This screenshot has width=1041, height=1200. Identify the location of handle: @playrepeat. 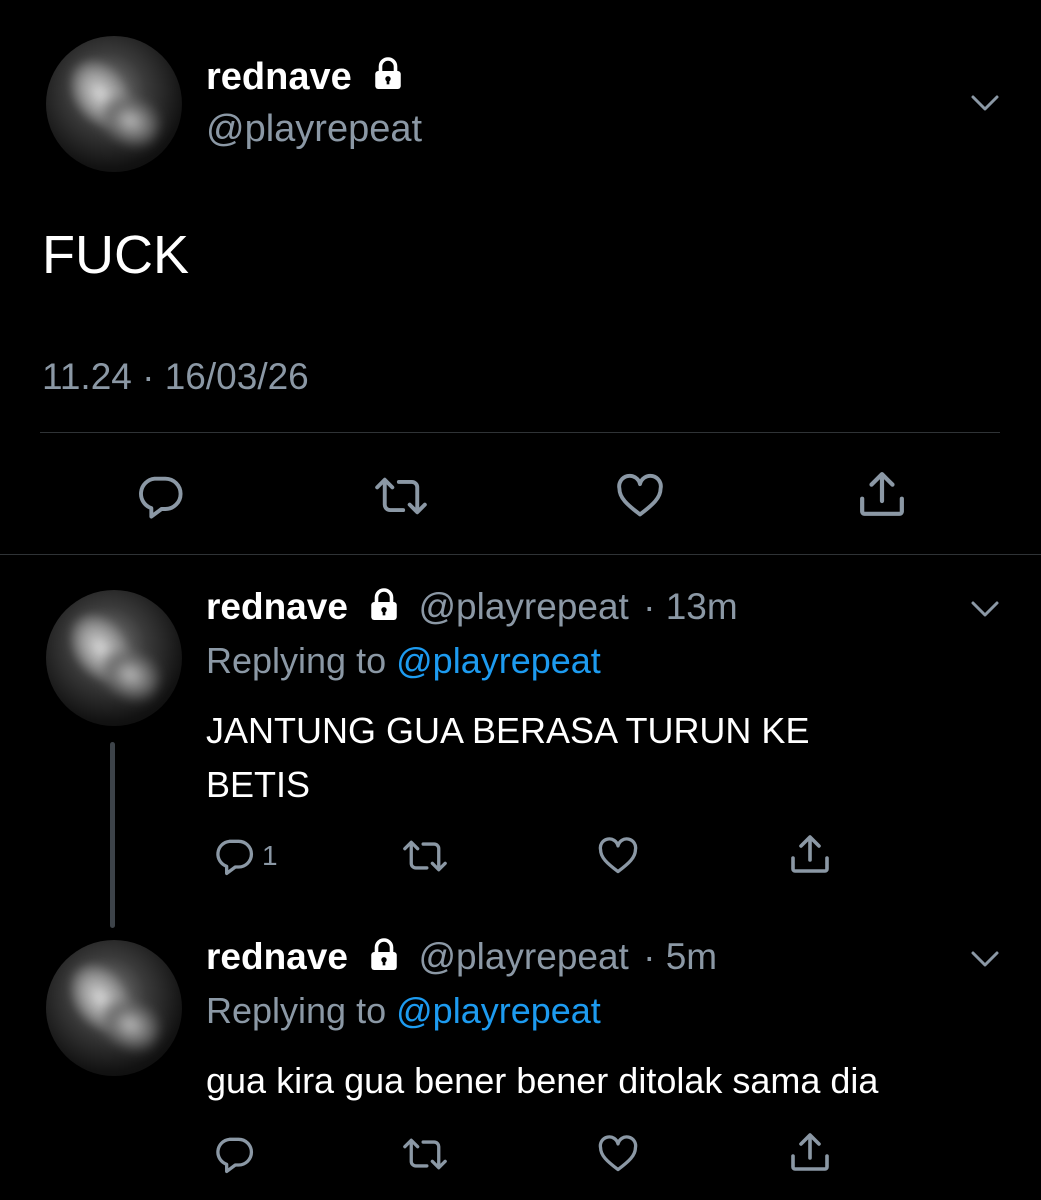
(314, 129).